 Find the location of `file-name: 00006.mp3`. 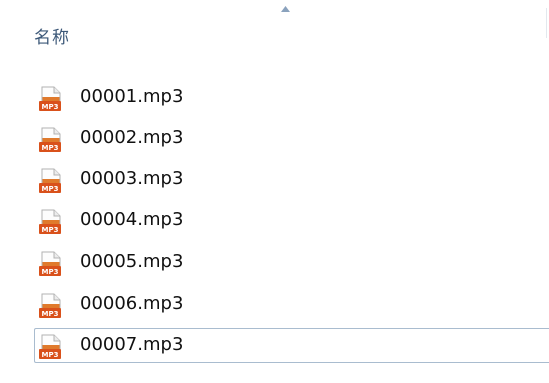

file-name: 00006.mp3 is located at coordinates (132, 303).